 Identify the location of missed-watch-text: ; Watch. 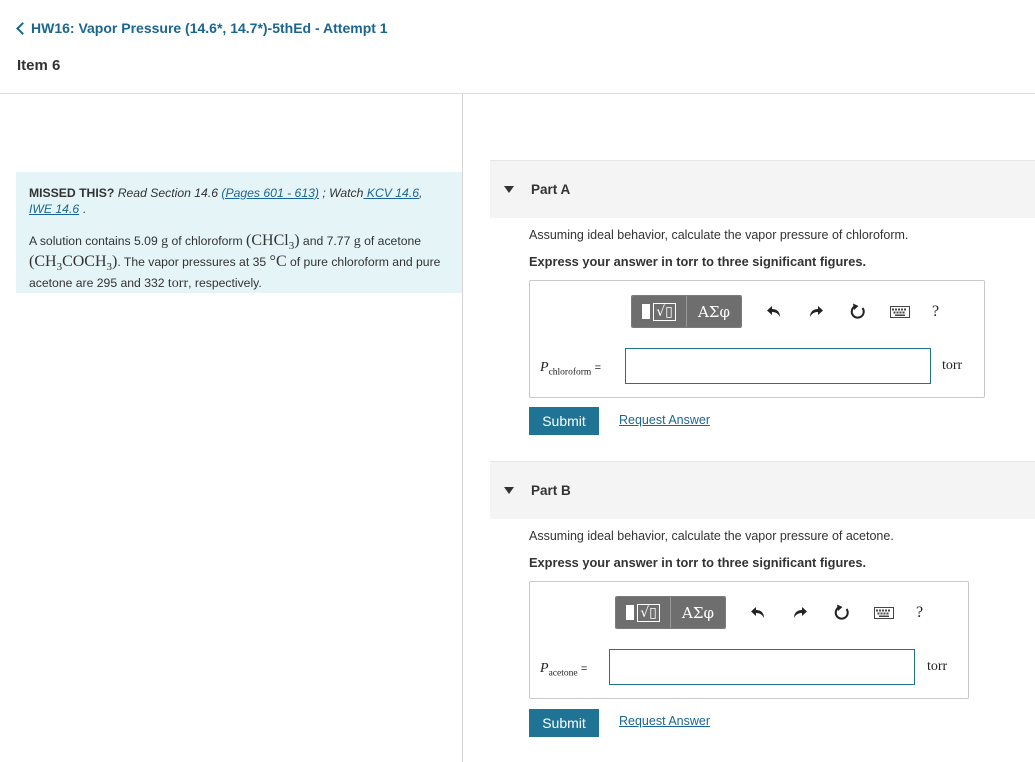
(341, 193).